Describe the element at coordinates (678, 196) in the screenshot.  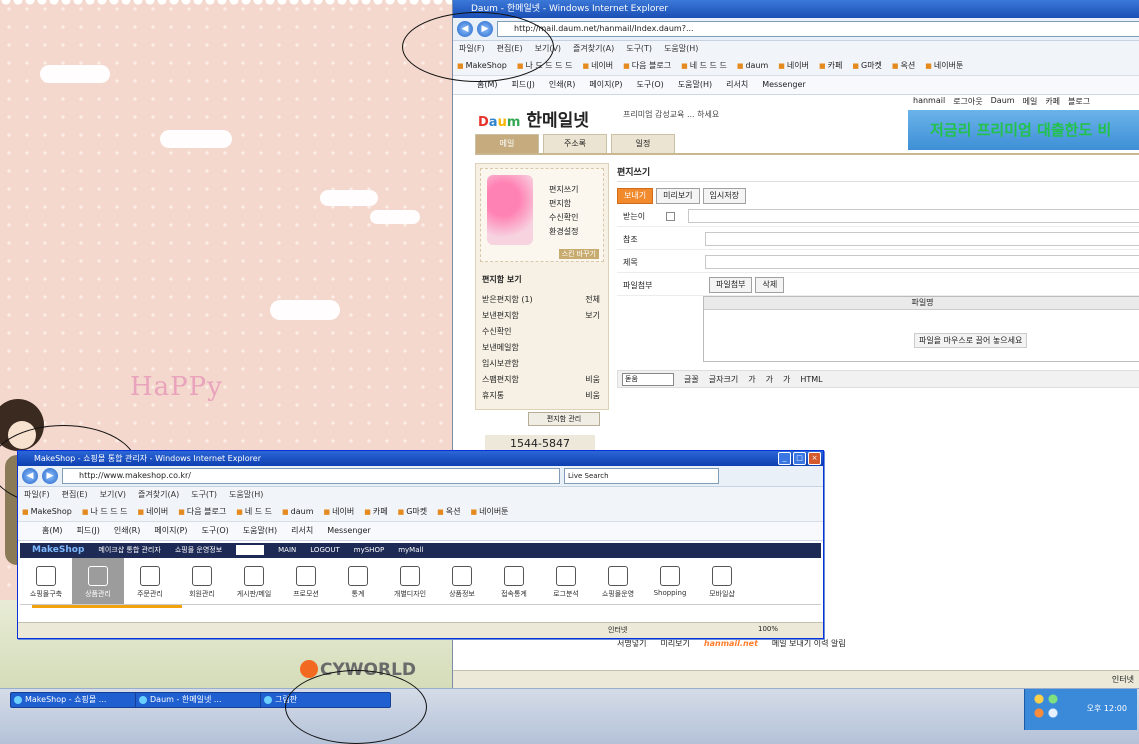
I see `preview-button: 미리보기` at that location.